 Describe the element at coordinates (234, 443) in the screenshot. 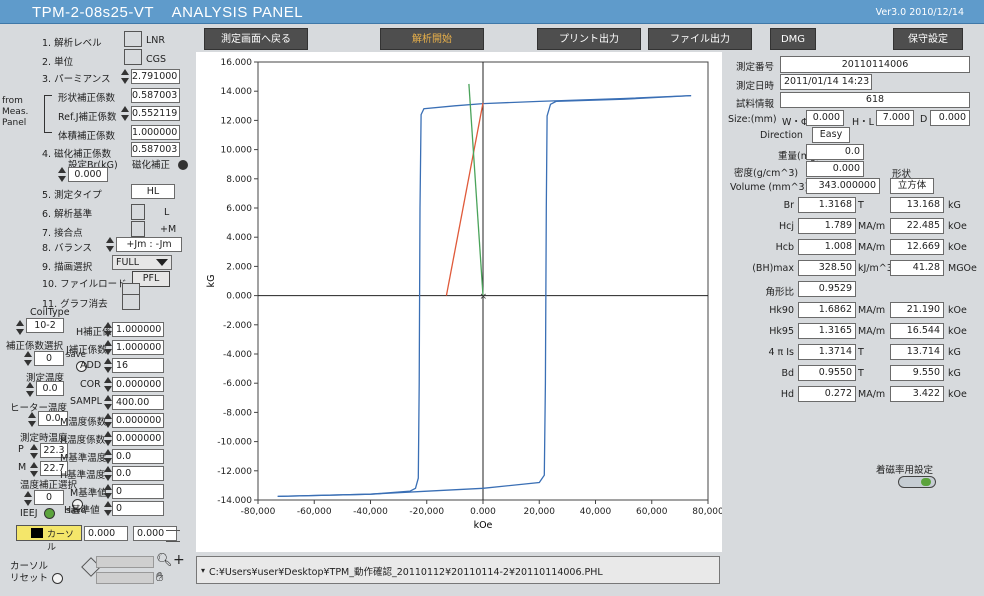

I see `y-tick-label: -10.000` at that location.